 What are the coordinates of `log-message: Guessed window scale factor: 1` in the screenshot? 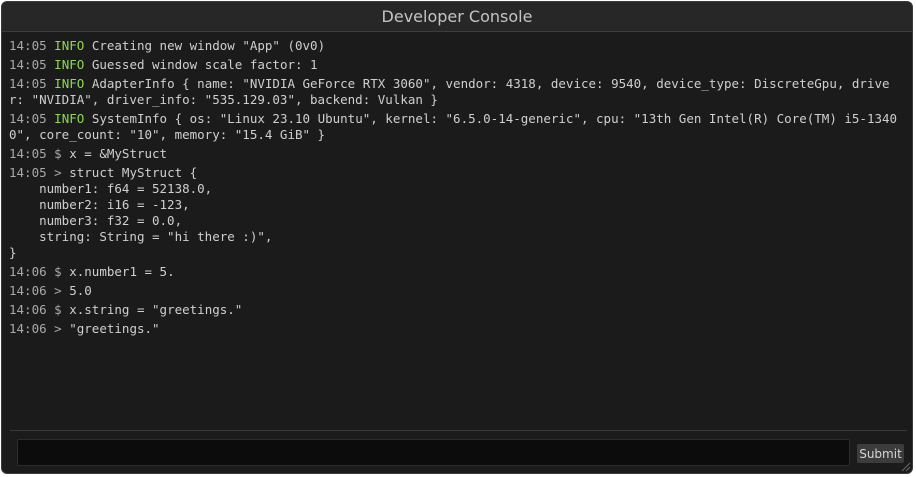 It's located at (204, 64).